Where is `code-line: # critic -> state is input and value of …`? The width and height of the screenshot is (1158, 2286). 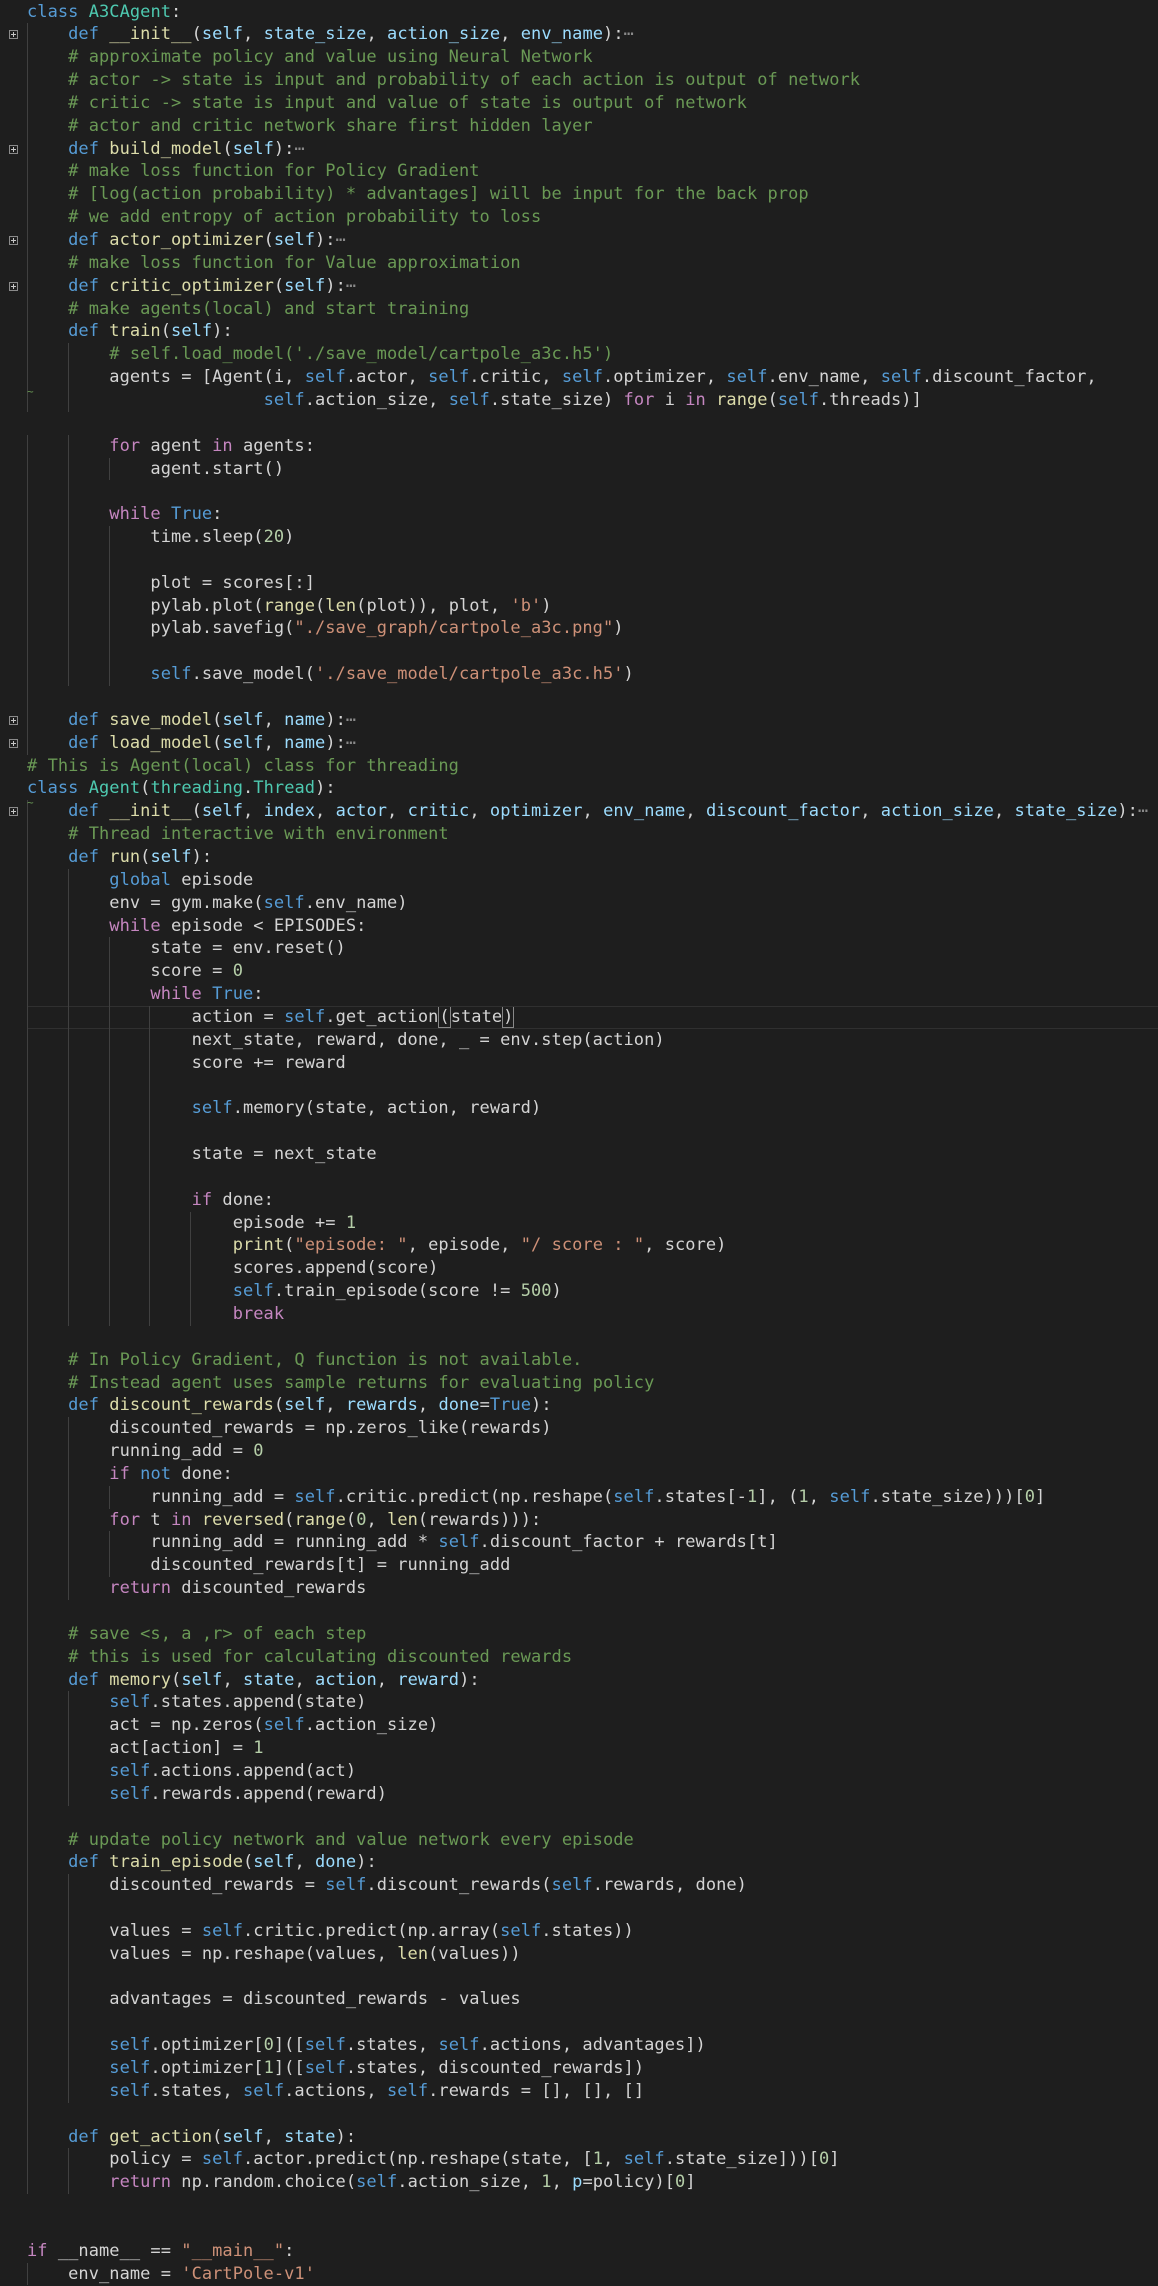
code-line: # critic -> state is input and value of … is located at coordinates (387, 103).